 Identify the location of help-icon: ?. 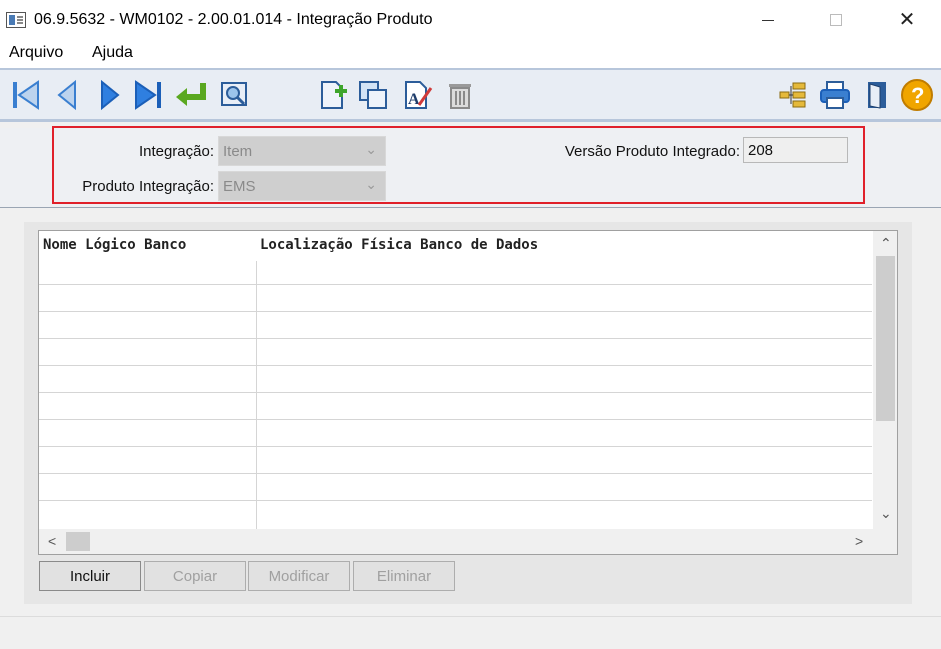
(917, 95).